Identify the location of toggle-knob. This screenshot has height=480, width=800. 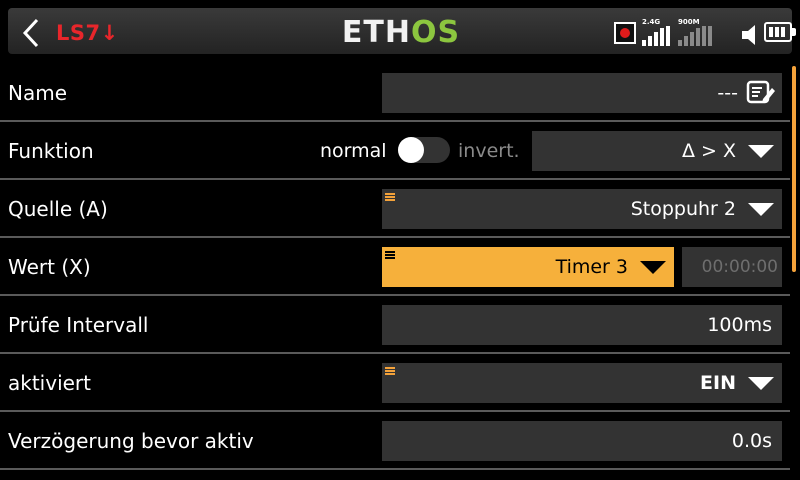
(411, 150).